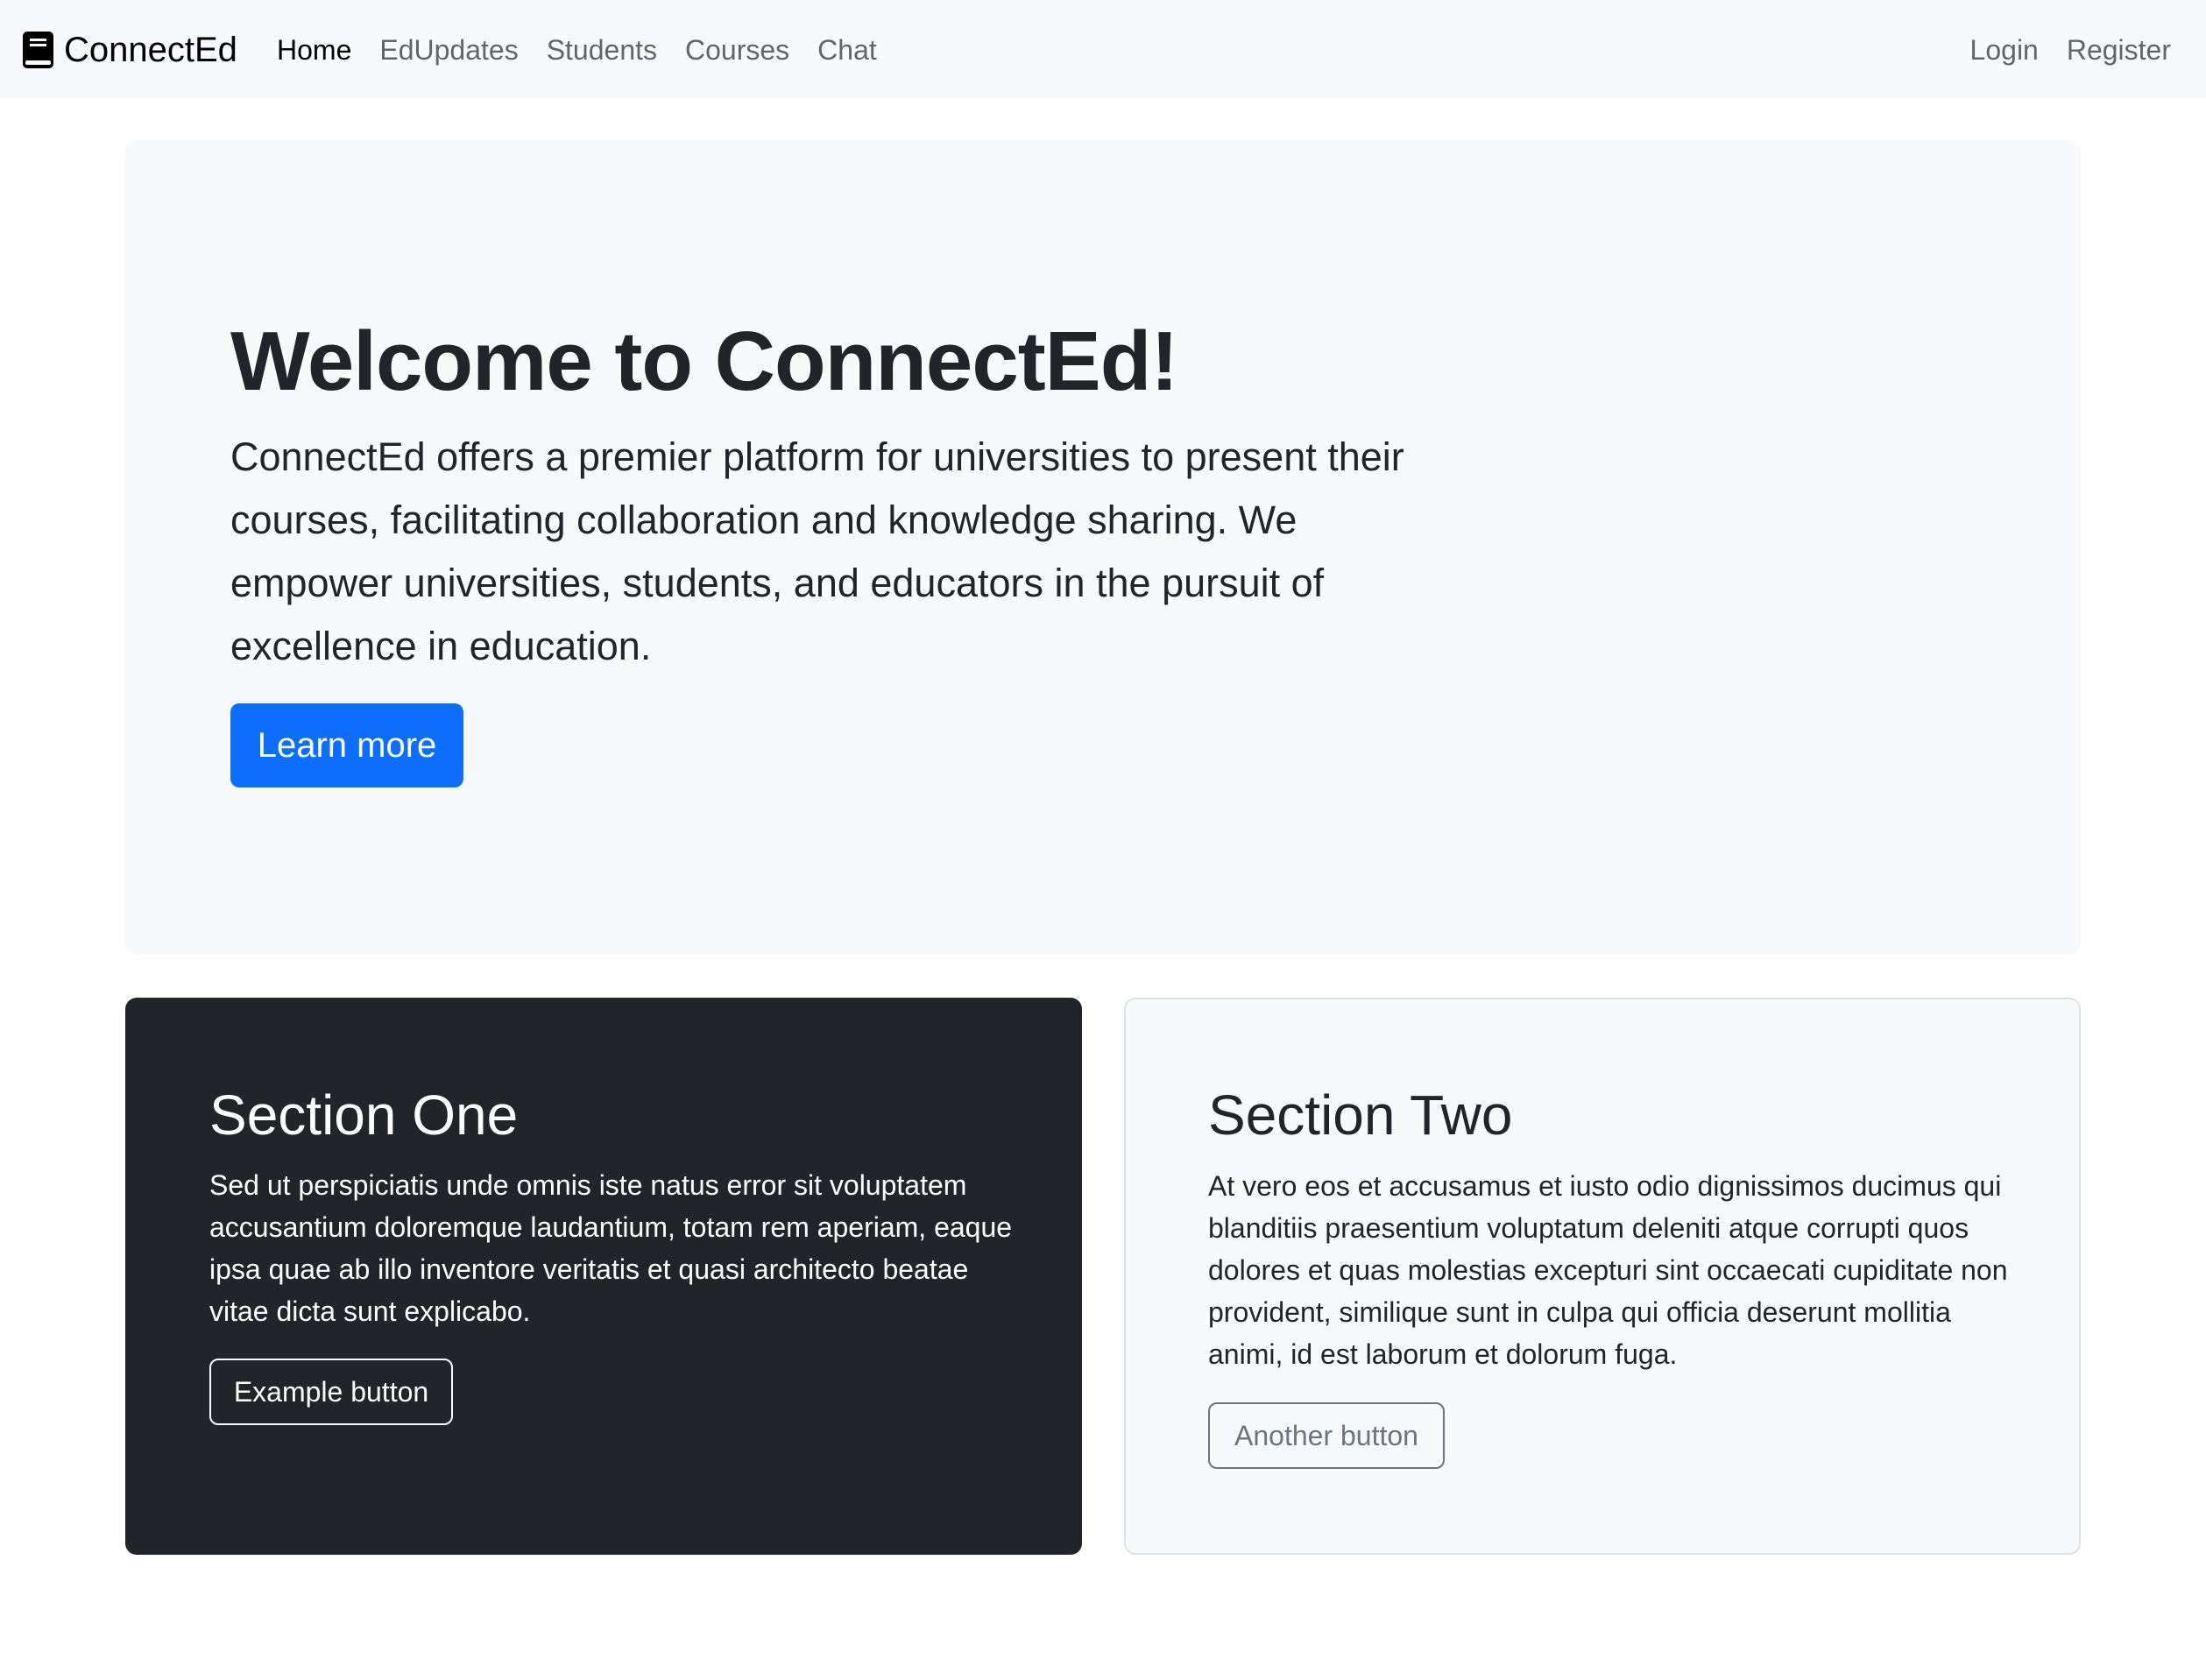 This screenshot has height=1680, width=2206. What do you see at coordinates (602, 50) in the screenshot?
I see `nav-link-students: Students` at bounding box center [602, 50].